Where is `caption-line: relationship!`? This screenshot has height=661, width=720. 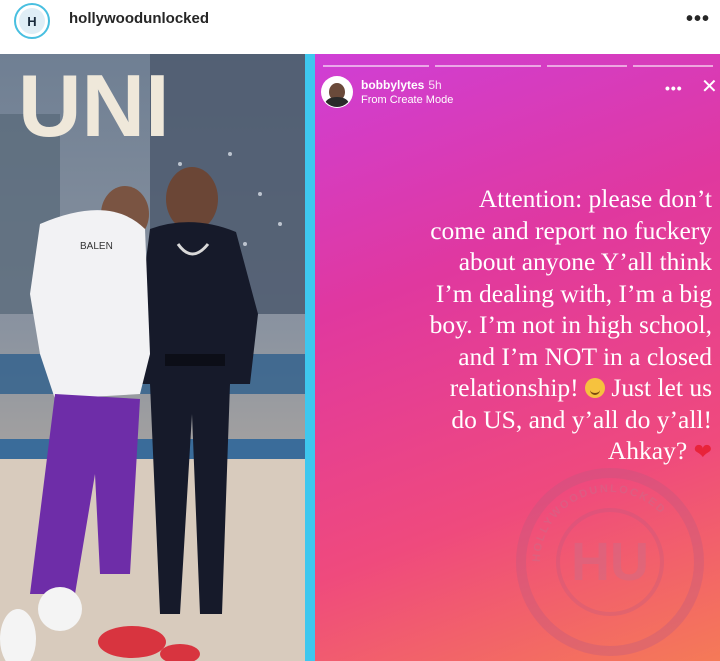 caption-line: relationship! is located at coordinates (514, 387).